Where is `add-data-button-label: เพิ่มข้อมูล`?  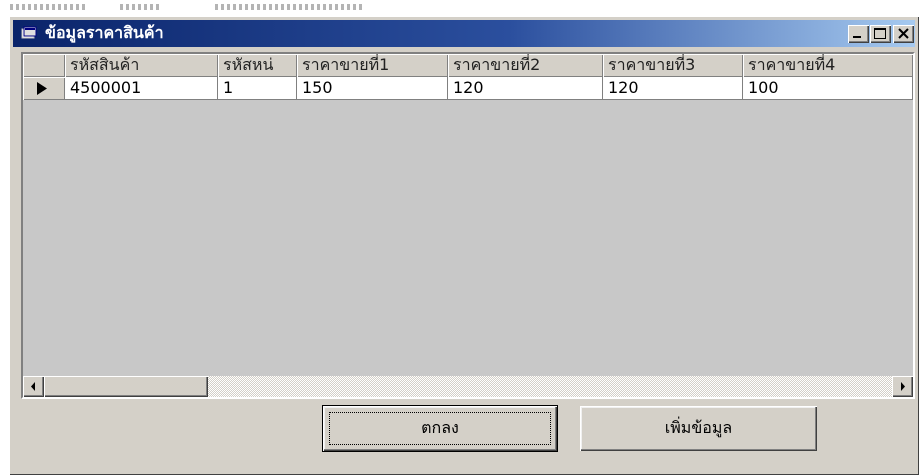 add-data-button-label: เพิ่มข้อมูล is located at coordinates (698, 427).